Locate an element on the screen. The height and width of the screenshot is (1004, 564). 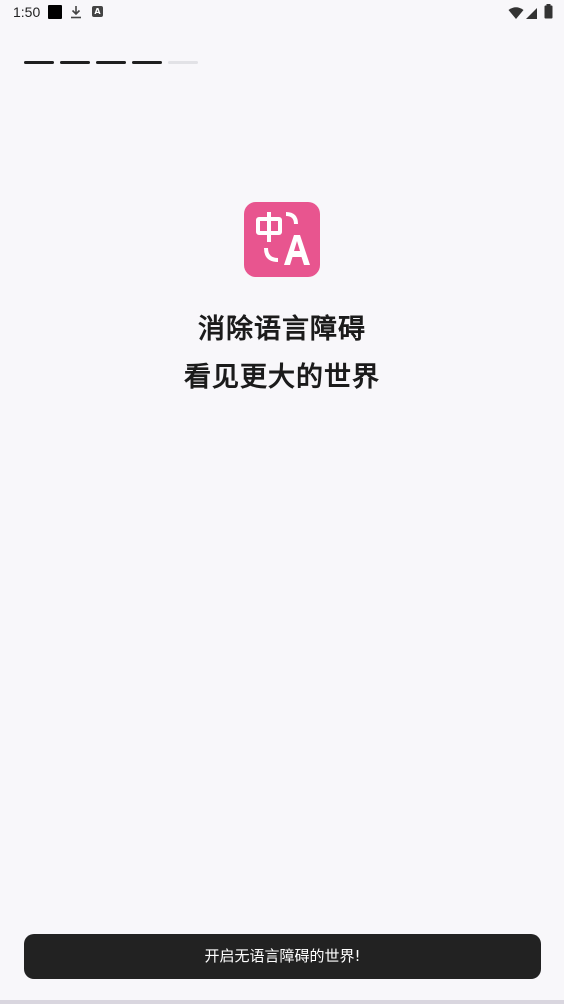
signal-icon is located at coordinates (531, 14).